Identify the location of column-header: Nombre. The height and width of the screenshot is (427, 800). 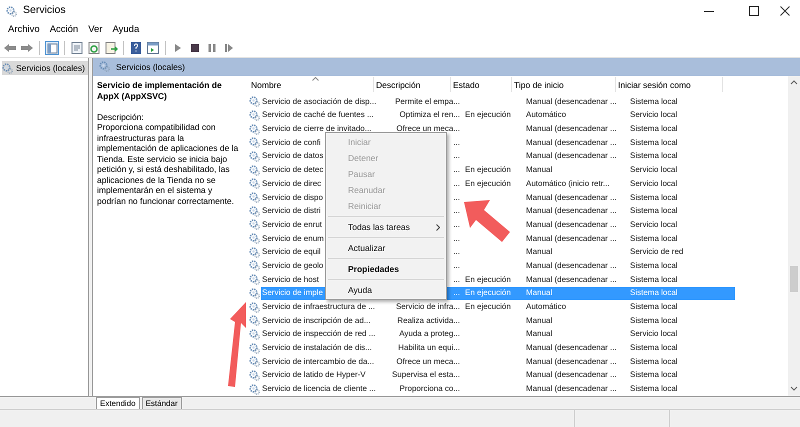
(311, 84).